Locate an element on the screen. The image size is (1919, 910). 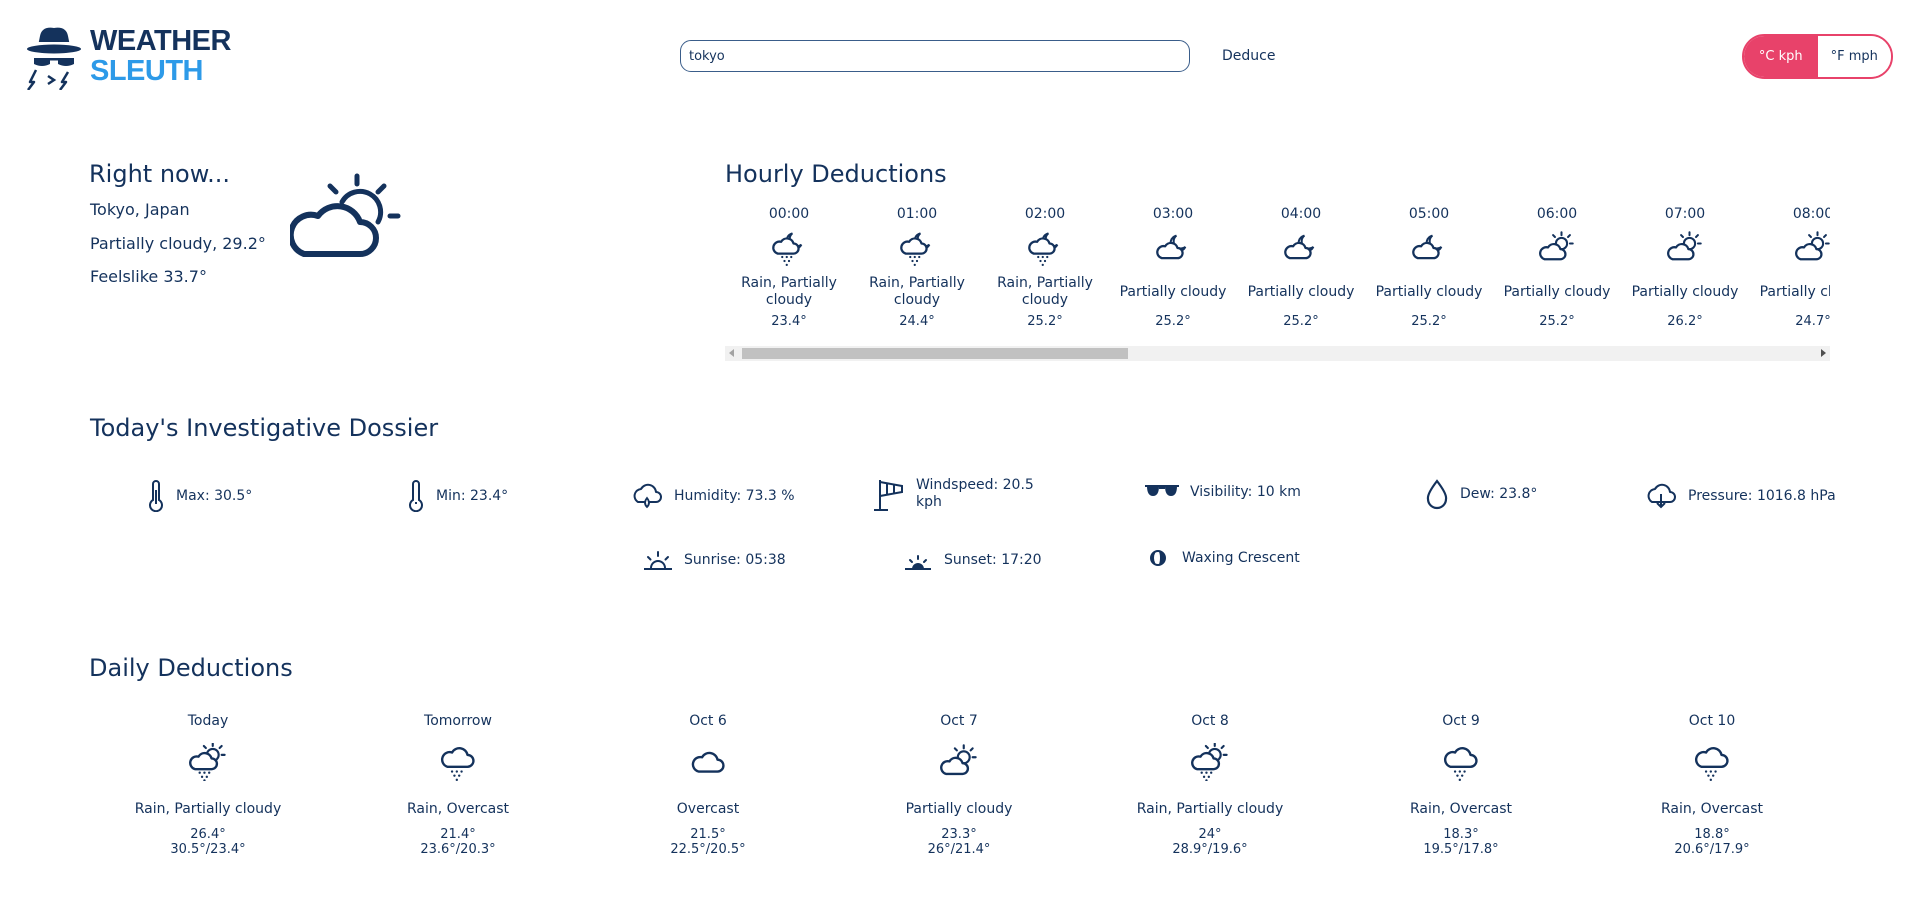
day-name: Oct 10 is located at coordinates (1712, 721).